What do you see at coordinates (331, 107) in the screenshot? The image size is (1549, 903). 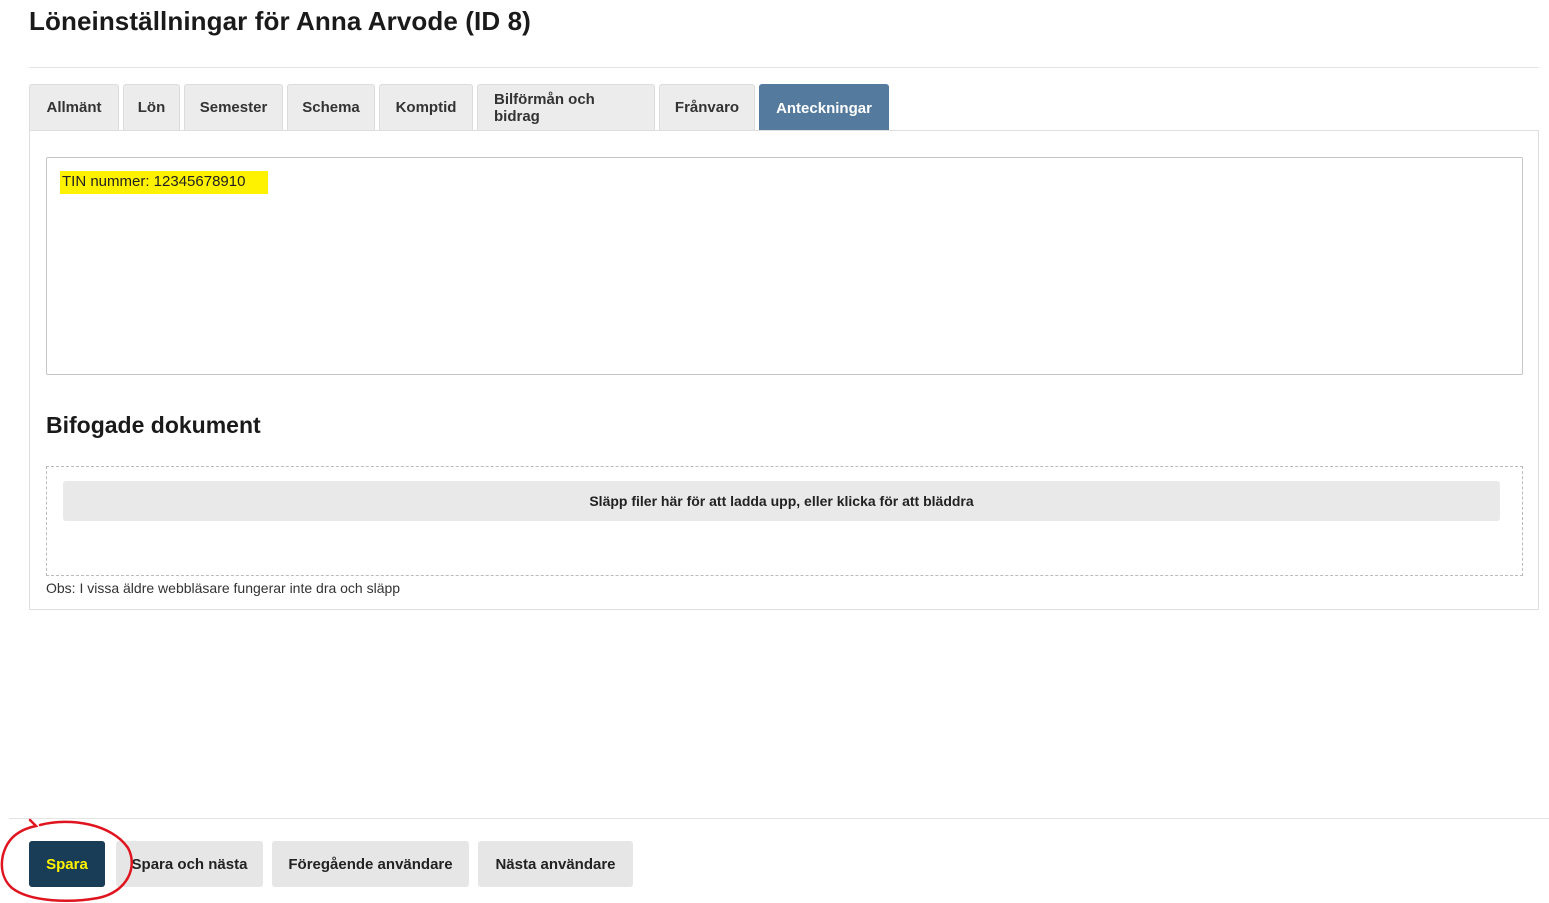 I see `tab-schema: Schema` at bounding box center [331, 107].